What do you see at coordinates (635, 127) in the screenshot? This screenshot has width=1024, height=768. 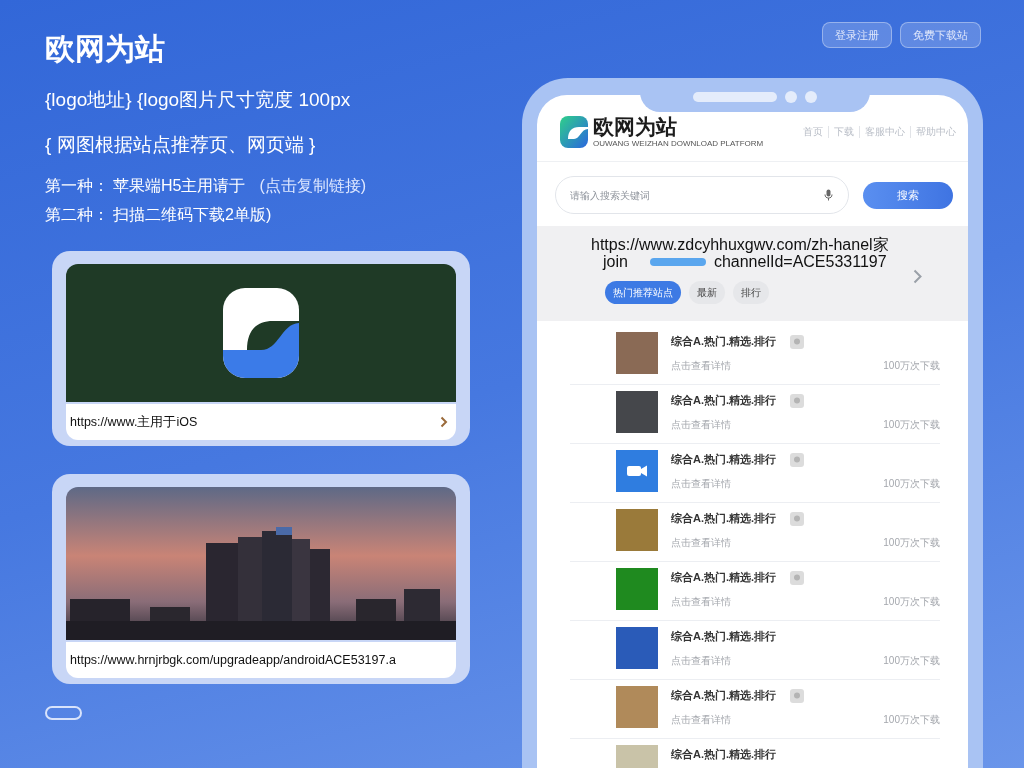 I see `brand-name: 欧网为站` at bounding box center [635, 127].